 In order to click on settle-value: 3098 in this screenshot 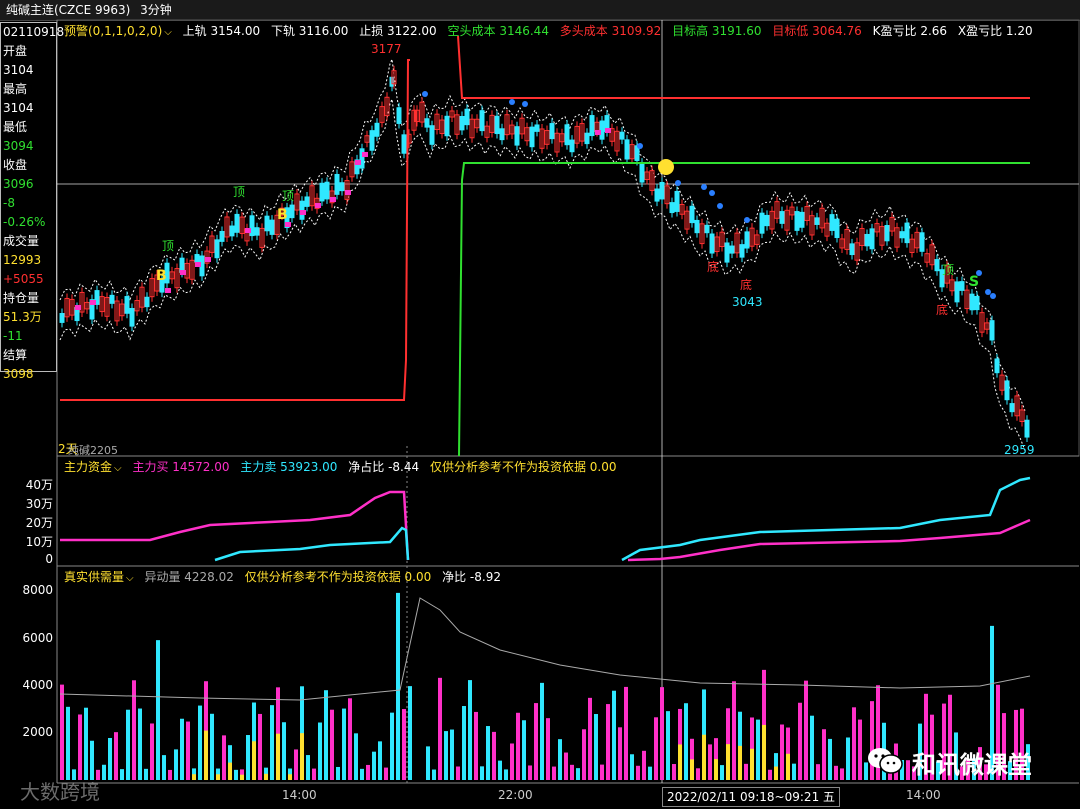, I will do `click(18, 374)`.